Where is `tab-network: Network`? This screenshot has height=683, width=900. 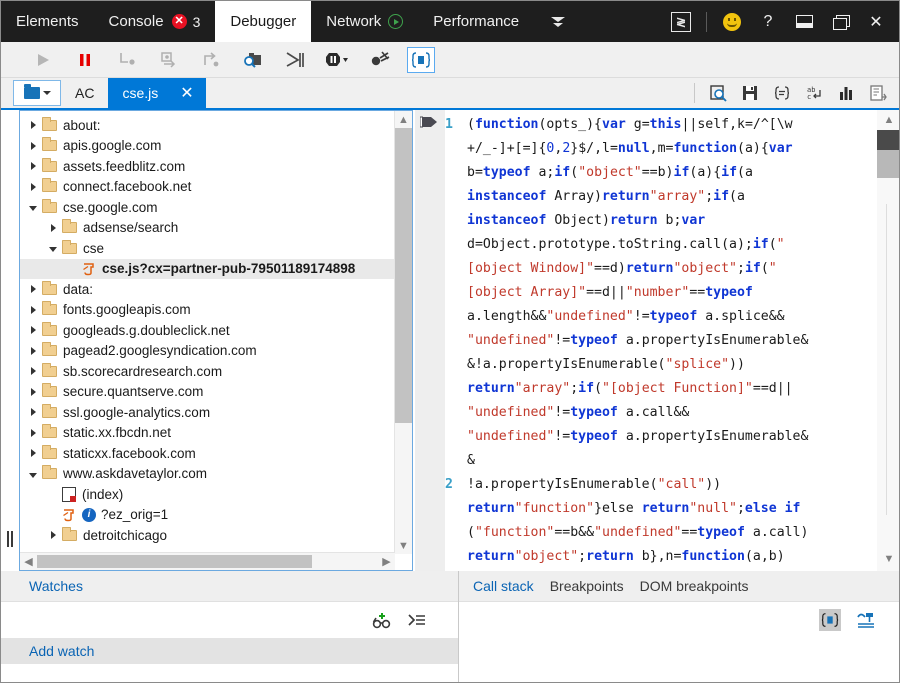 tab-network: Network is located at coordinates (364, 21).